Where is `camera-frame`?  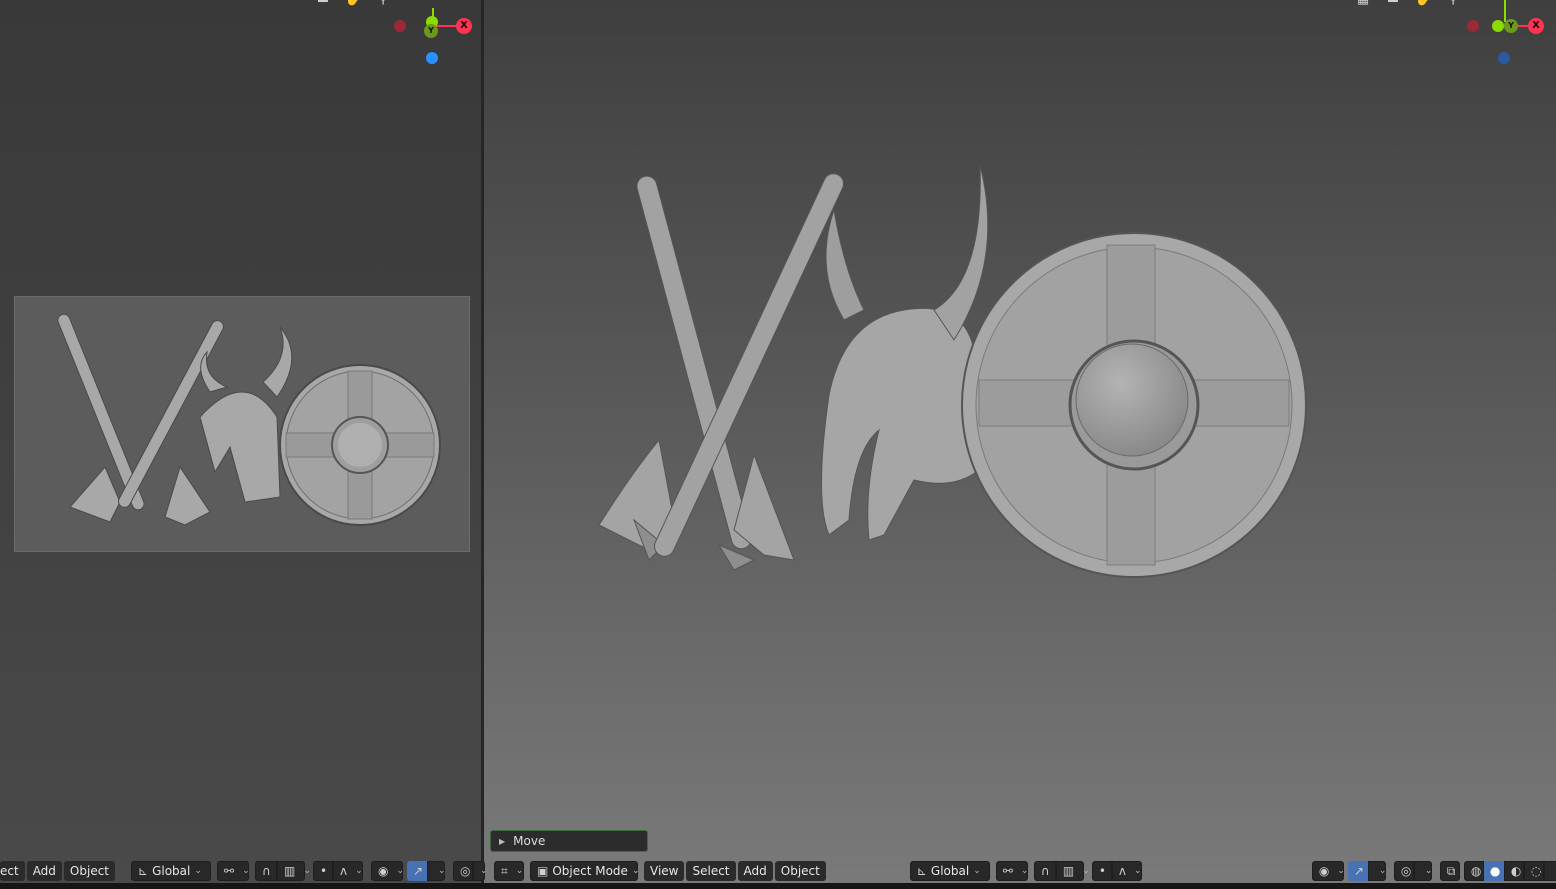 camera-frame is located at coordinates (242, 424).